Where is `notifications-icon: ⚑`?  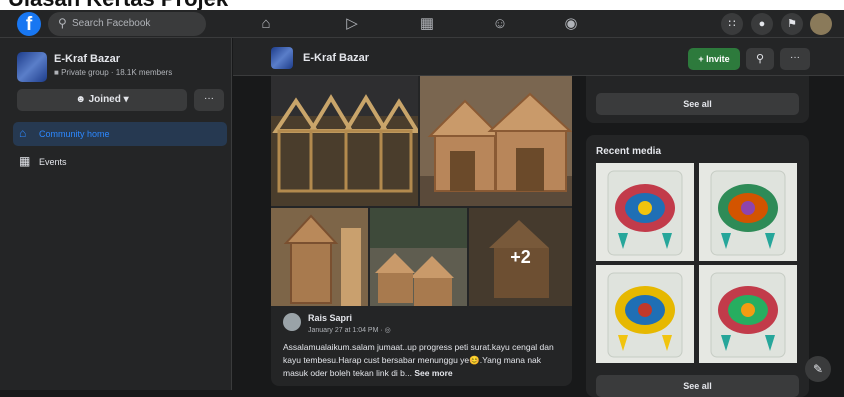
notifications-icon: ⚑ is located at coordinates (792, 24).